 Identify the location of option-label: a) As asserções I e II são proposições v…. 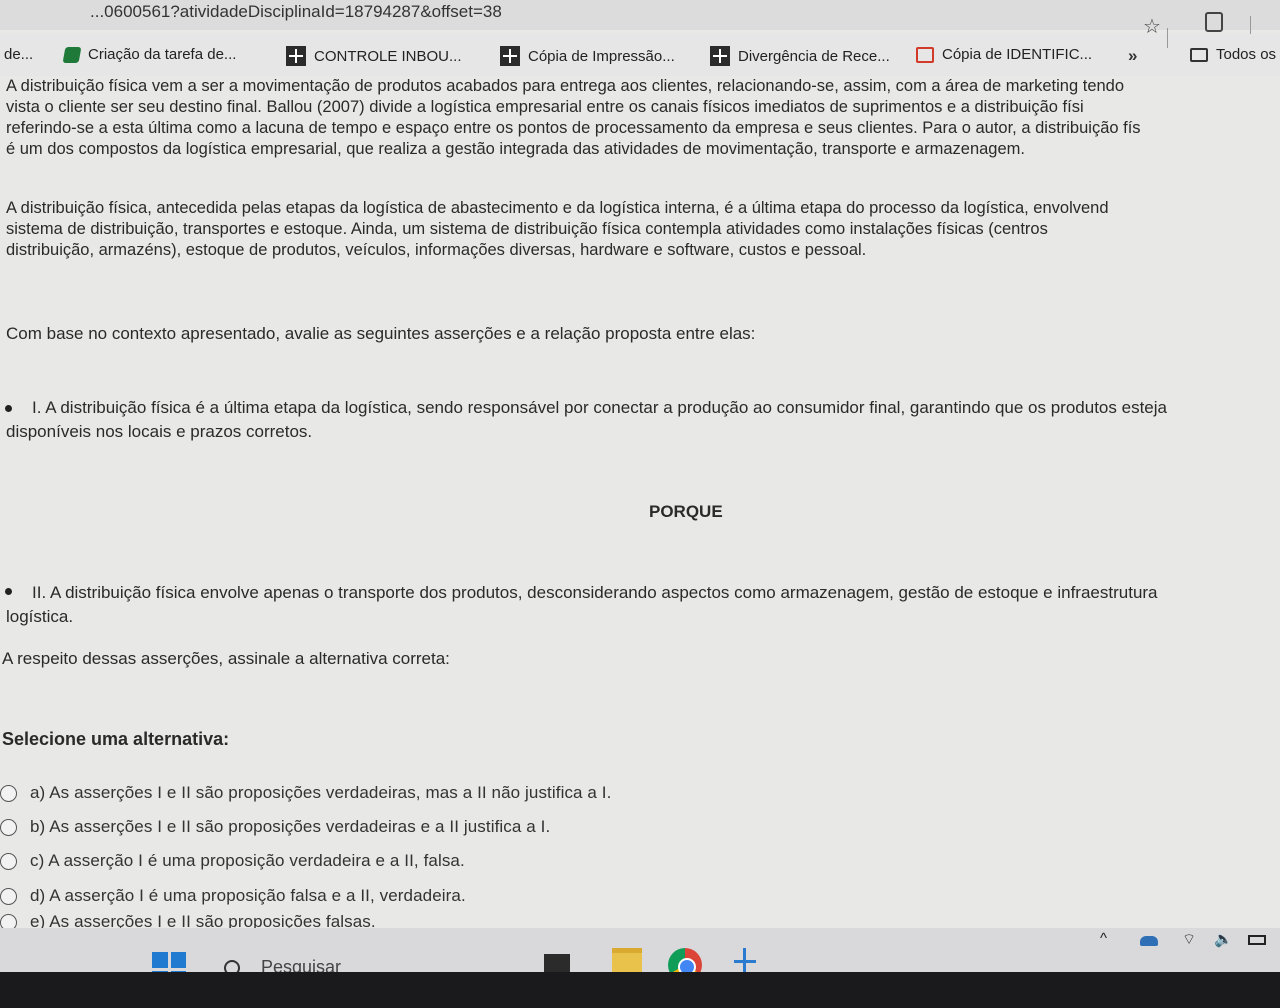
(321, 792).